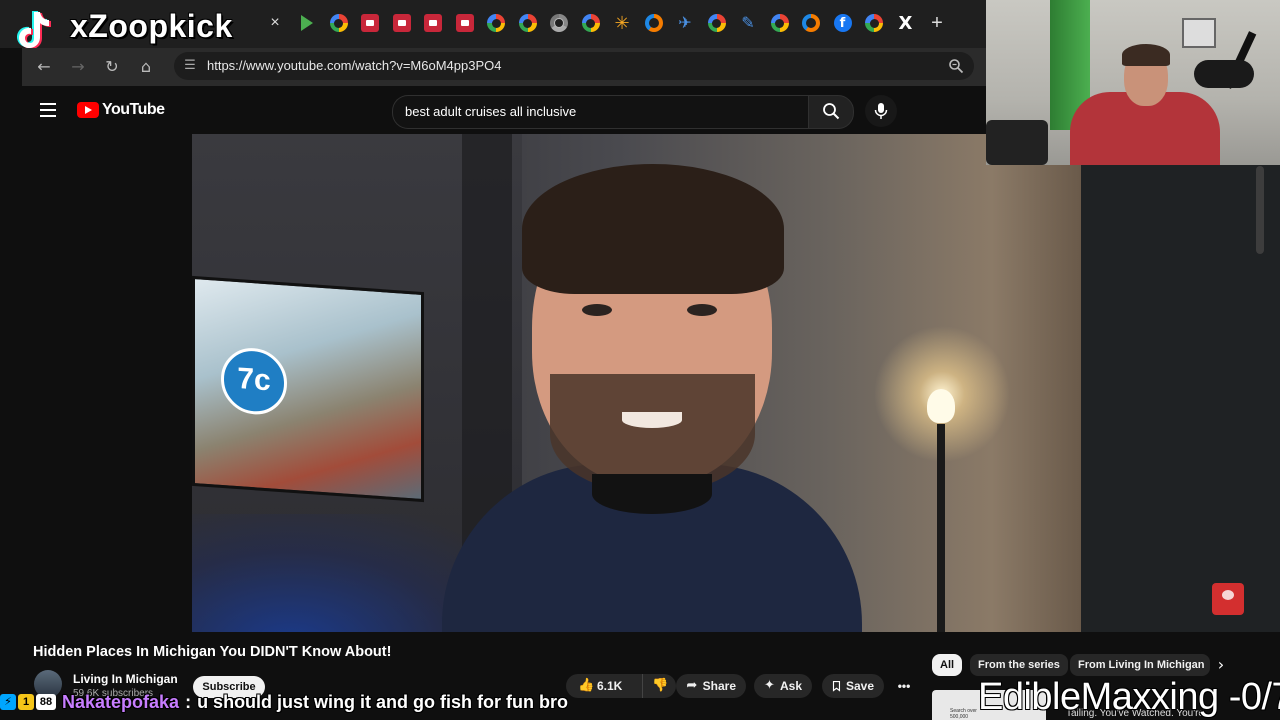  I want to click on player-side-area, so click(1180, 383).